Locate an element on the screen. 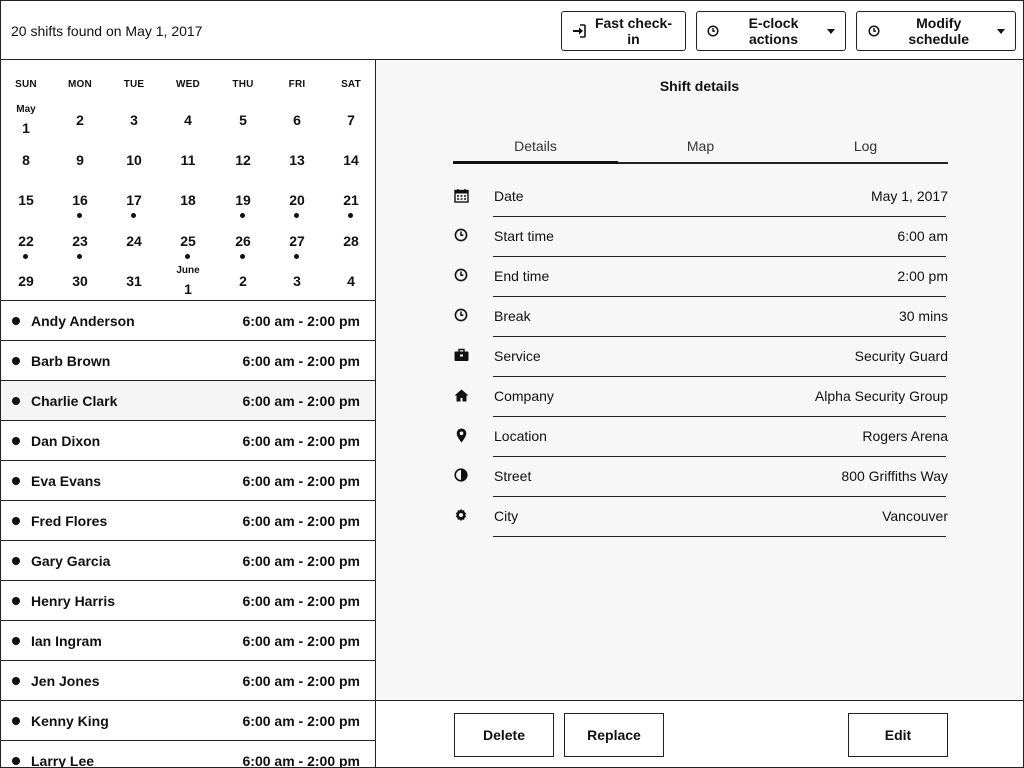  calendar-day: 11 is located at coordinates (188, 160).